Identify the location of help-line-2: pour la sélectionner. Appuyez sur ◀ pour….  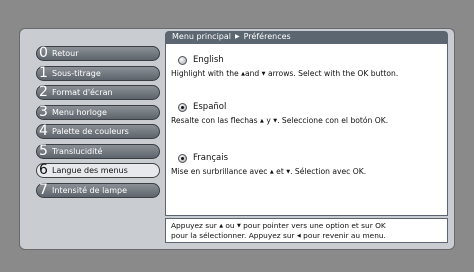
(306, 236).